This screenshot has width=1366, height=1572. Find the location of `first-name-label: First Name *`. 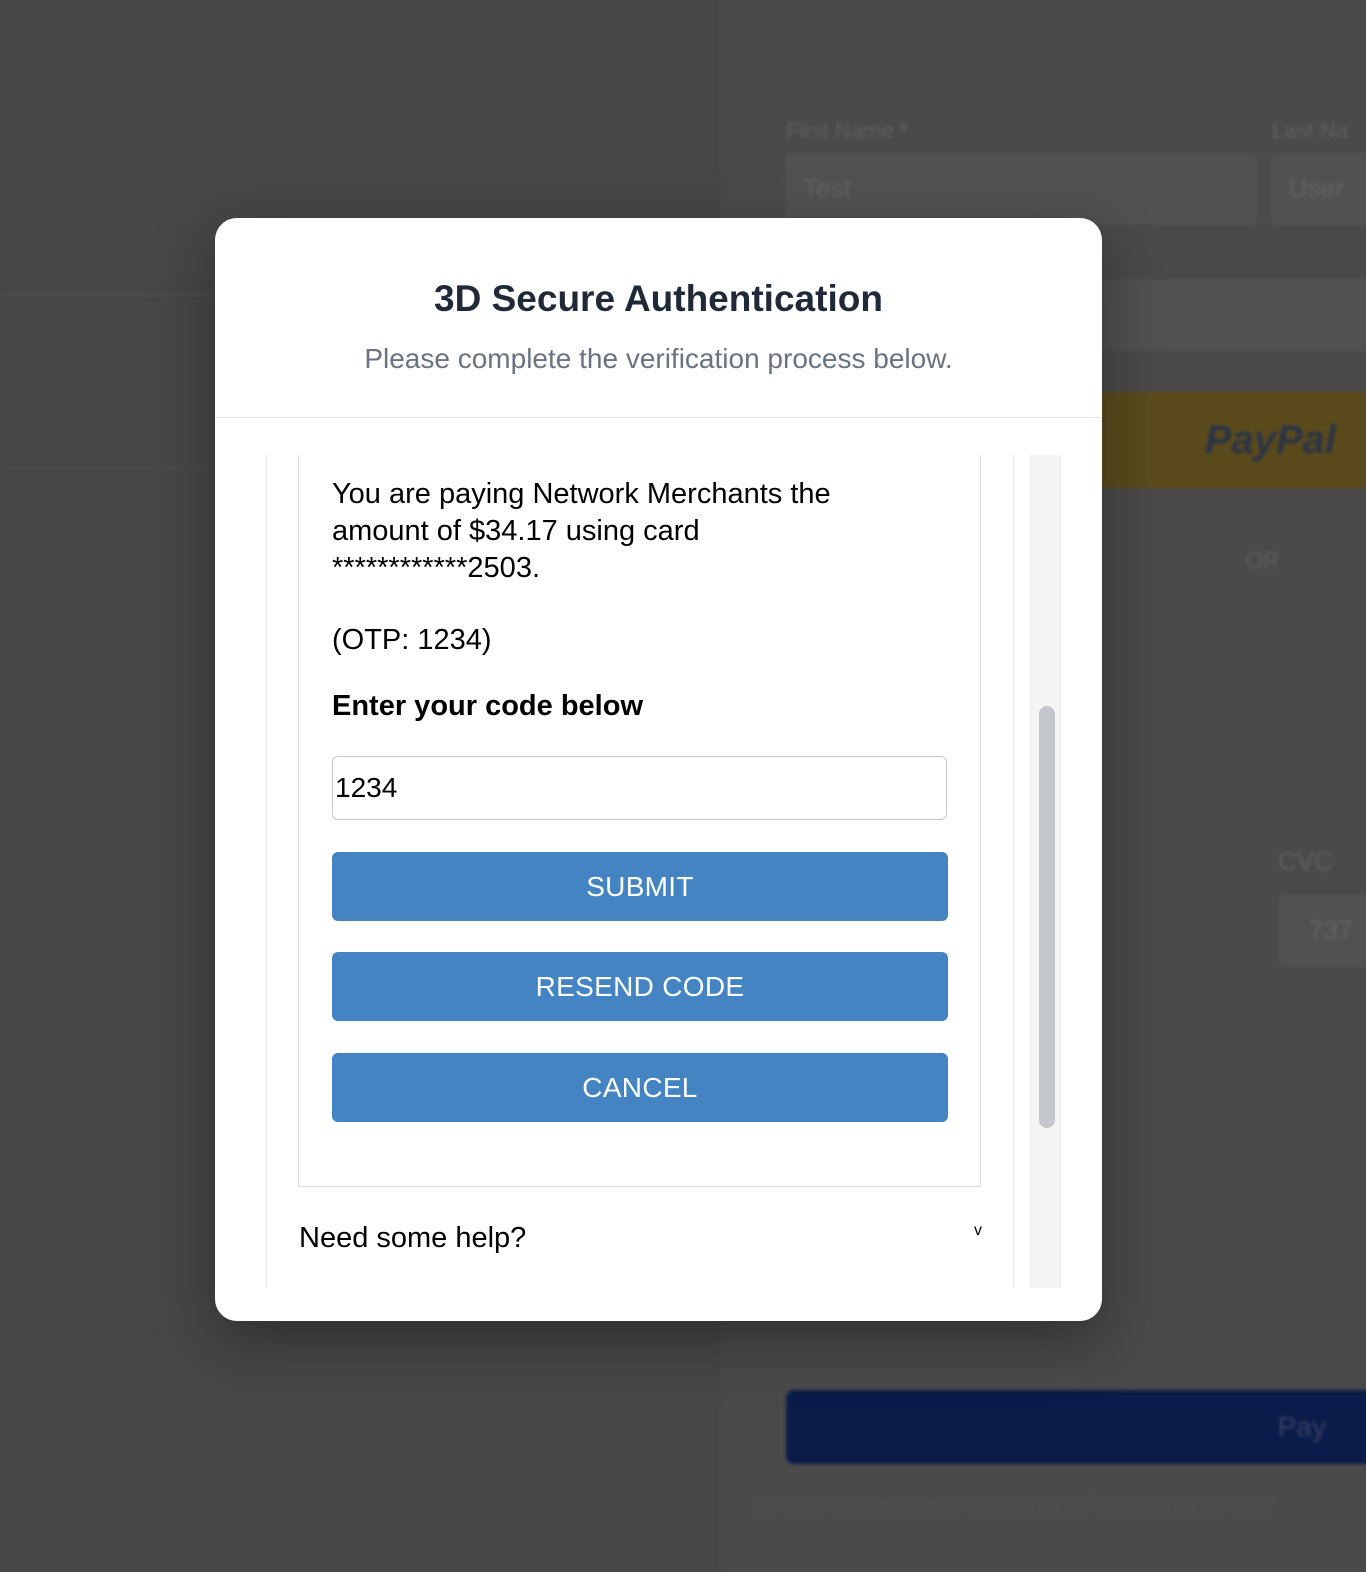

first-name-label: First Name * is located at coordinates (847, 130).